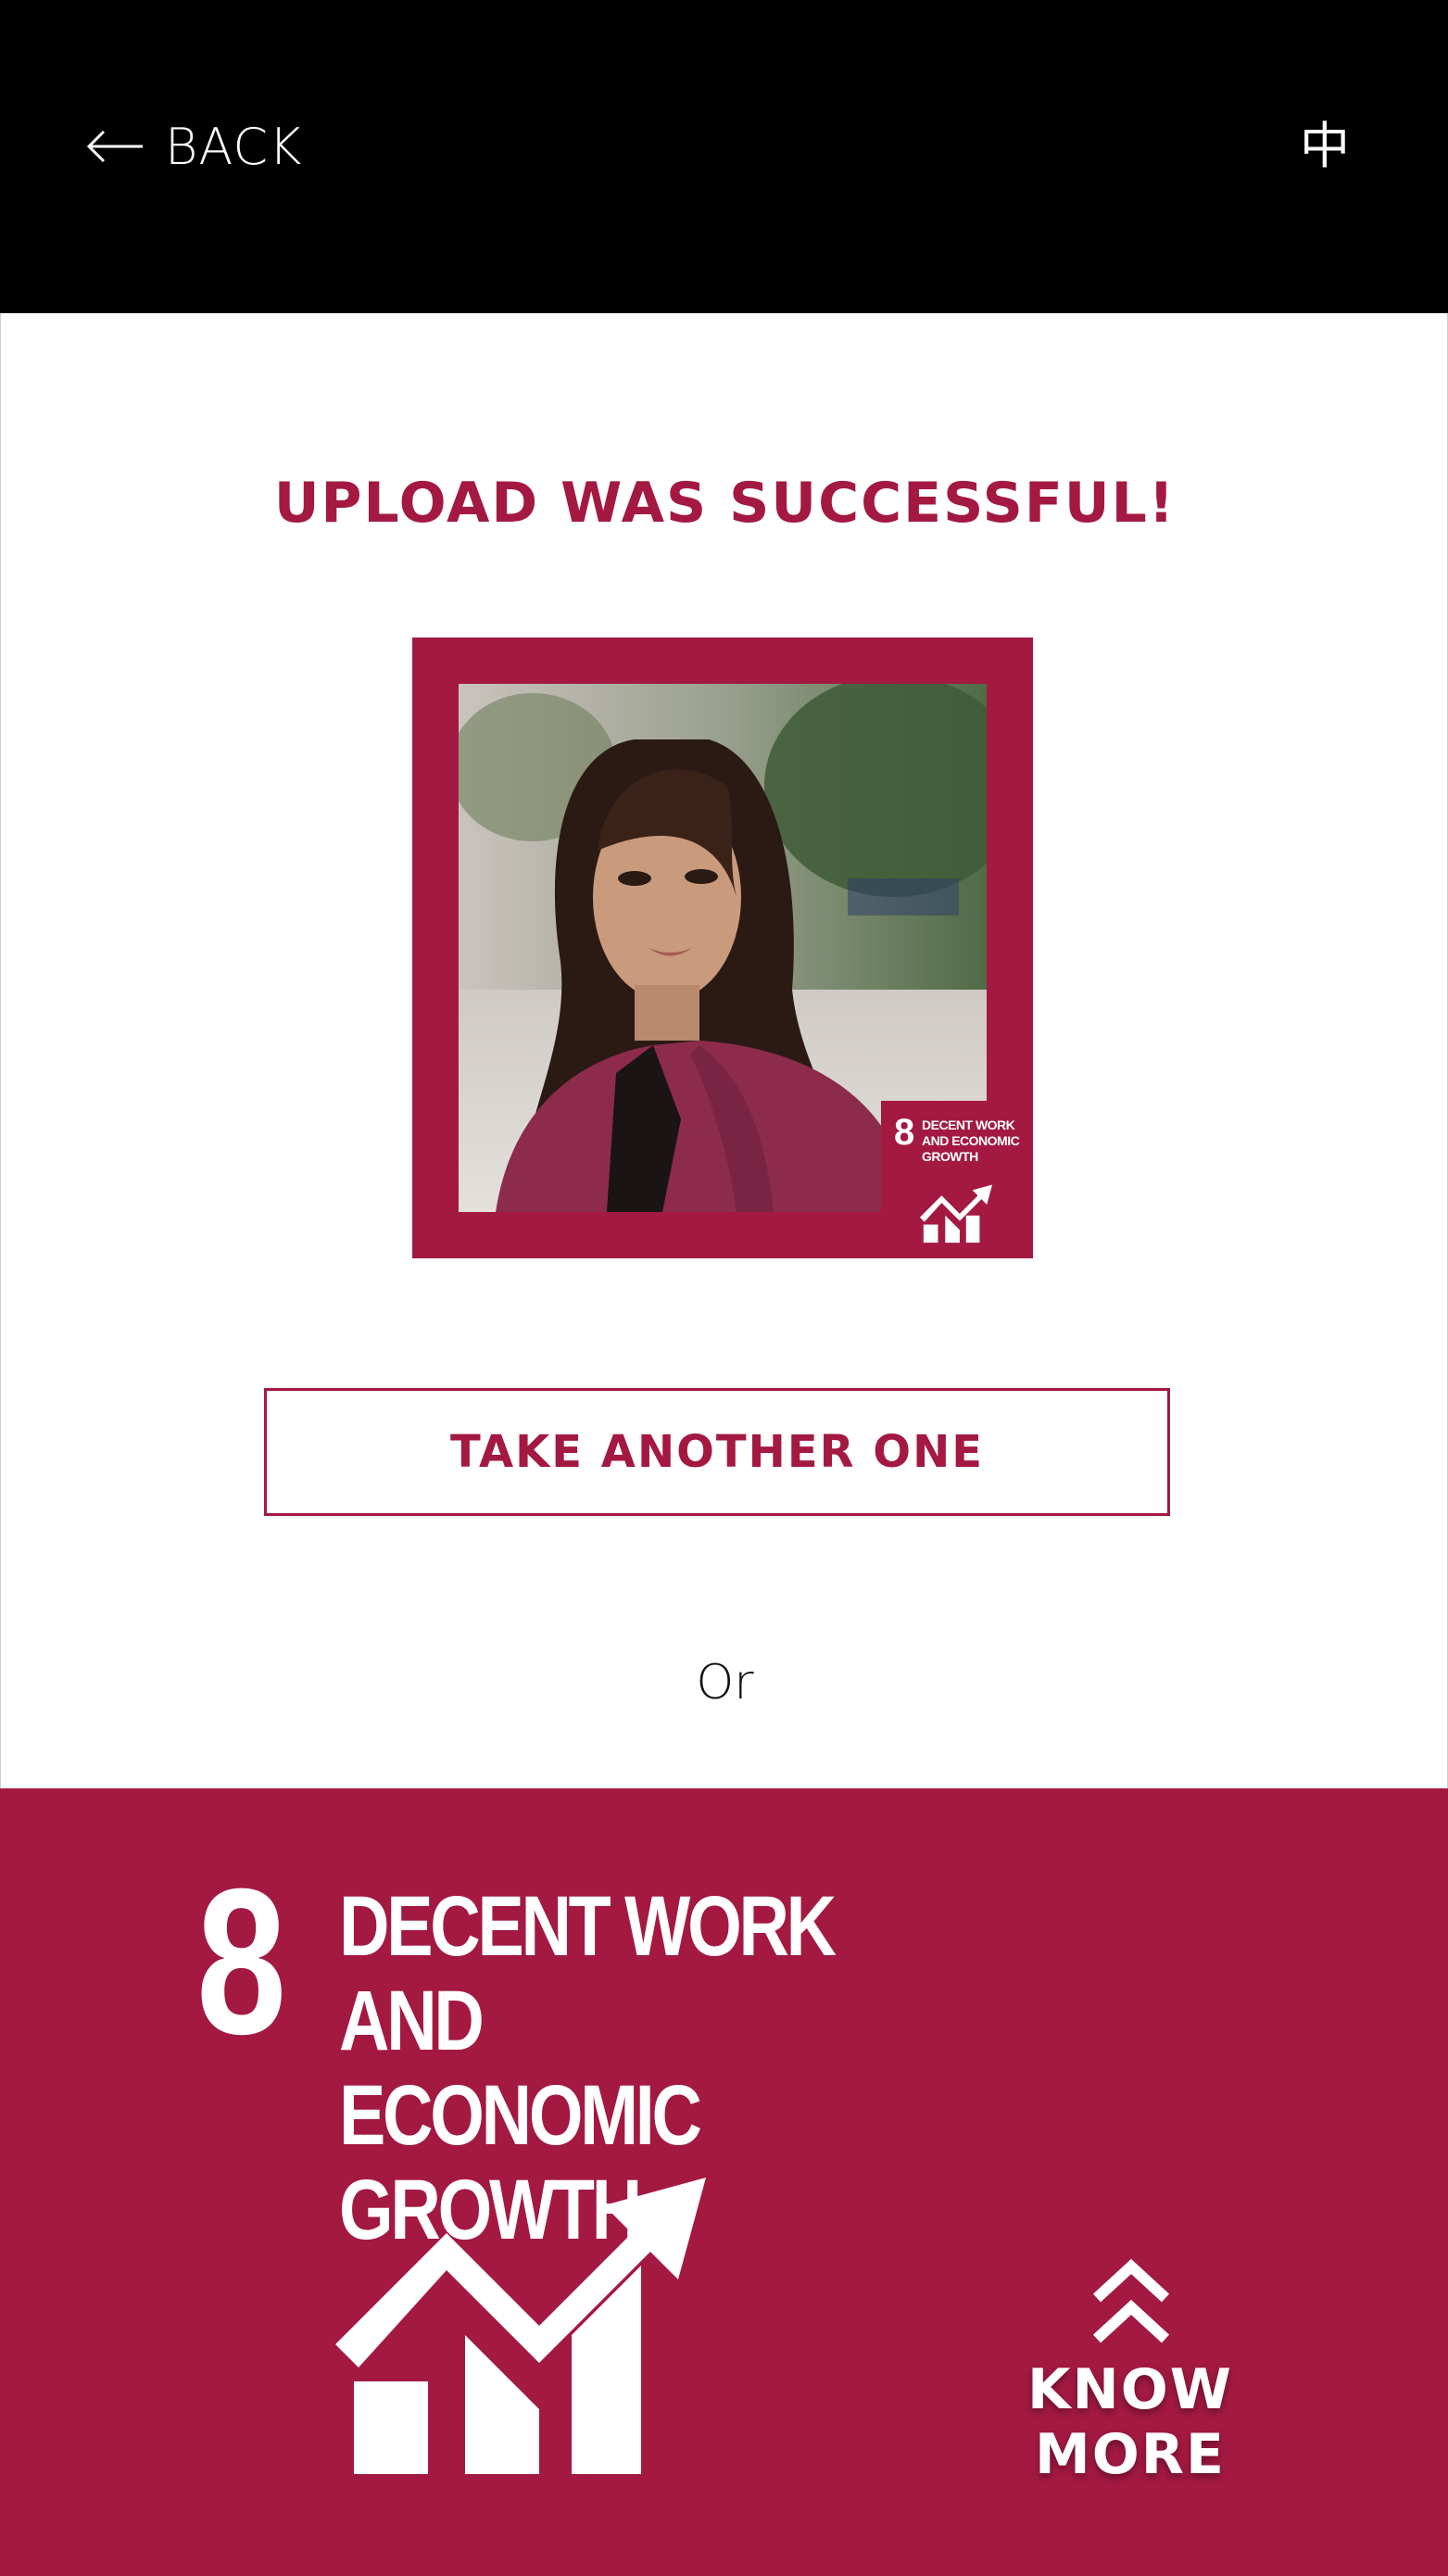 This screenshot has width=1448, height=2576. I want to click on double-chevron-up-icon, so click(1131, 2300).